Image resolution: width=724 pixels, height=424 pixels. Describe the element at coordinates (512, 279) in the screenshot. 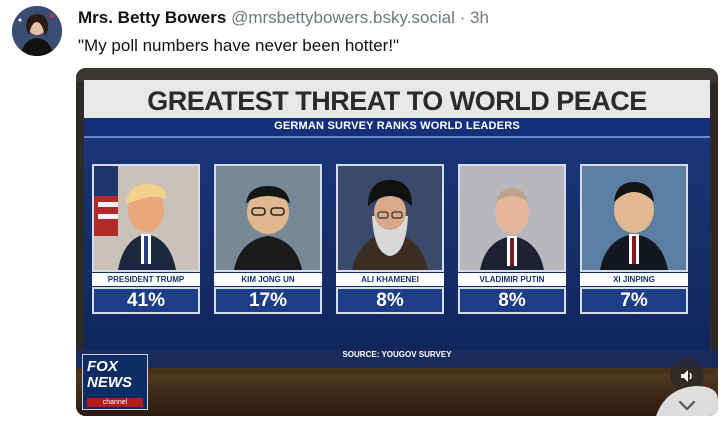

I see `leader-name: VLADIMIR PUTIN` at that location.